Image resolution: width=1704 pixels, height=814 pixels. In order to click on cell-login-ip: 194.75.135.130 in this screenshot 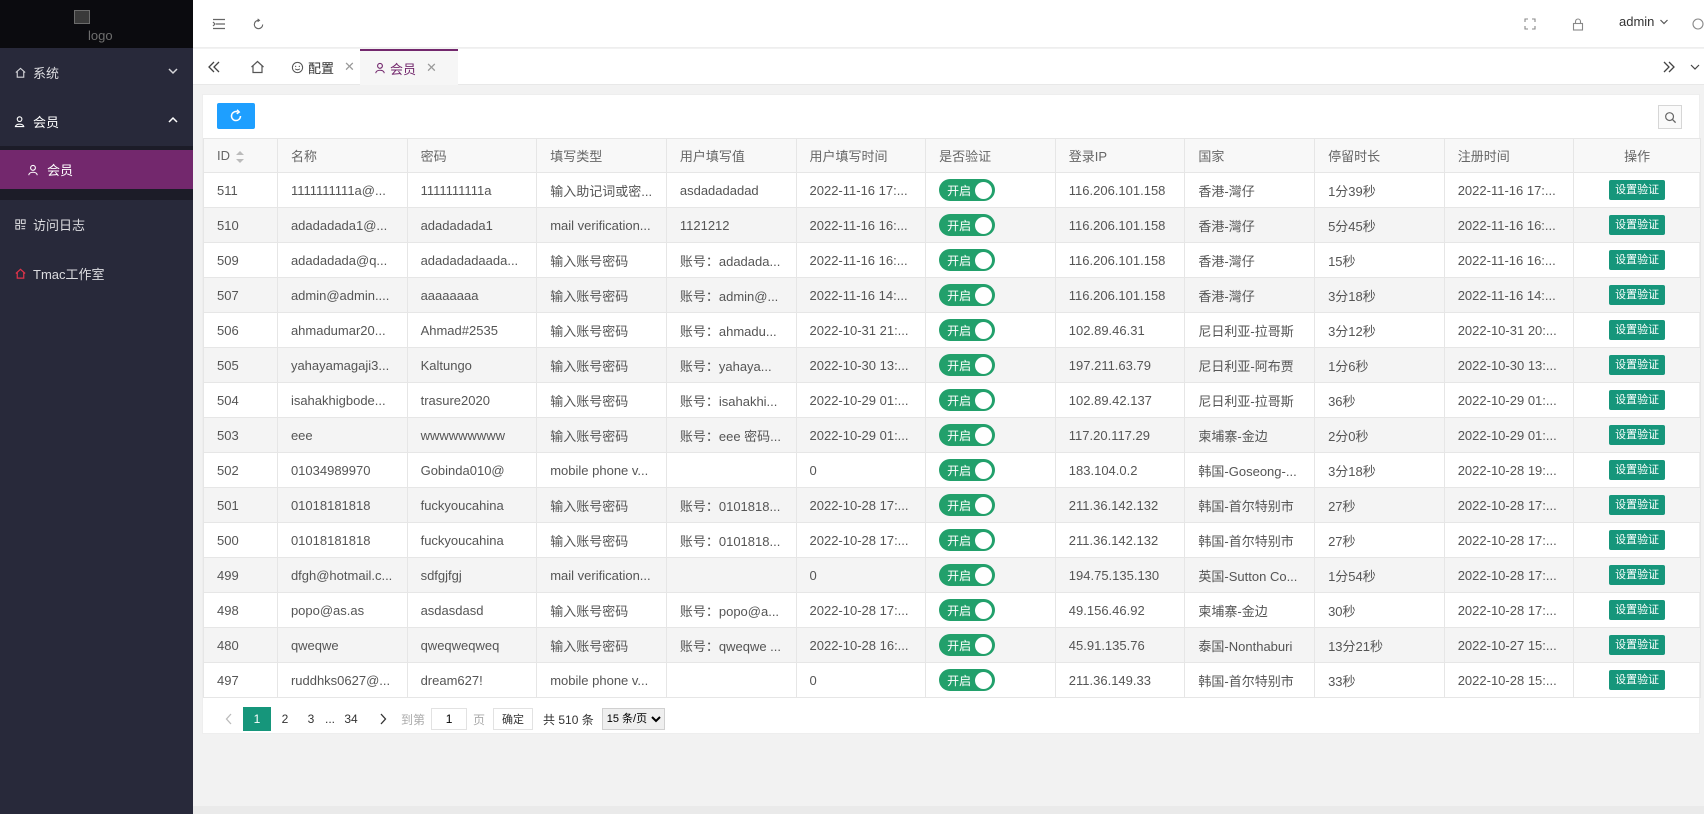, I will do `click(1120, 575)`.